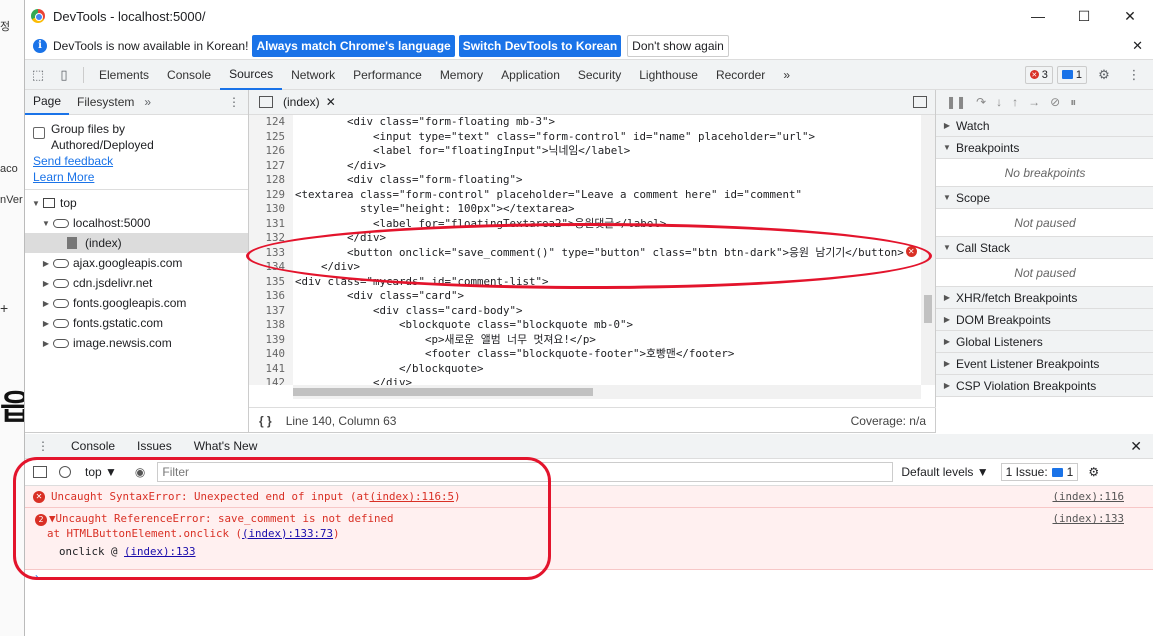 This screenshot has width=1153, height=636. I want to click on line-number: 127, so click(271, 165).